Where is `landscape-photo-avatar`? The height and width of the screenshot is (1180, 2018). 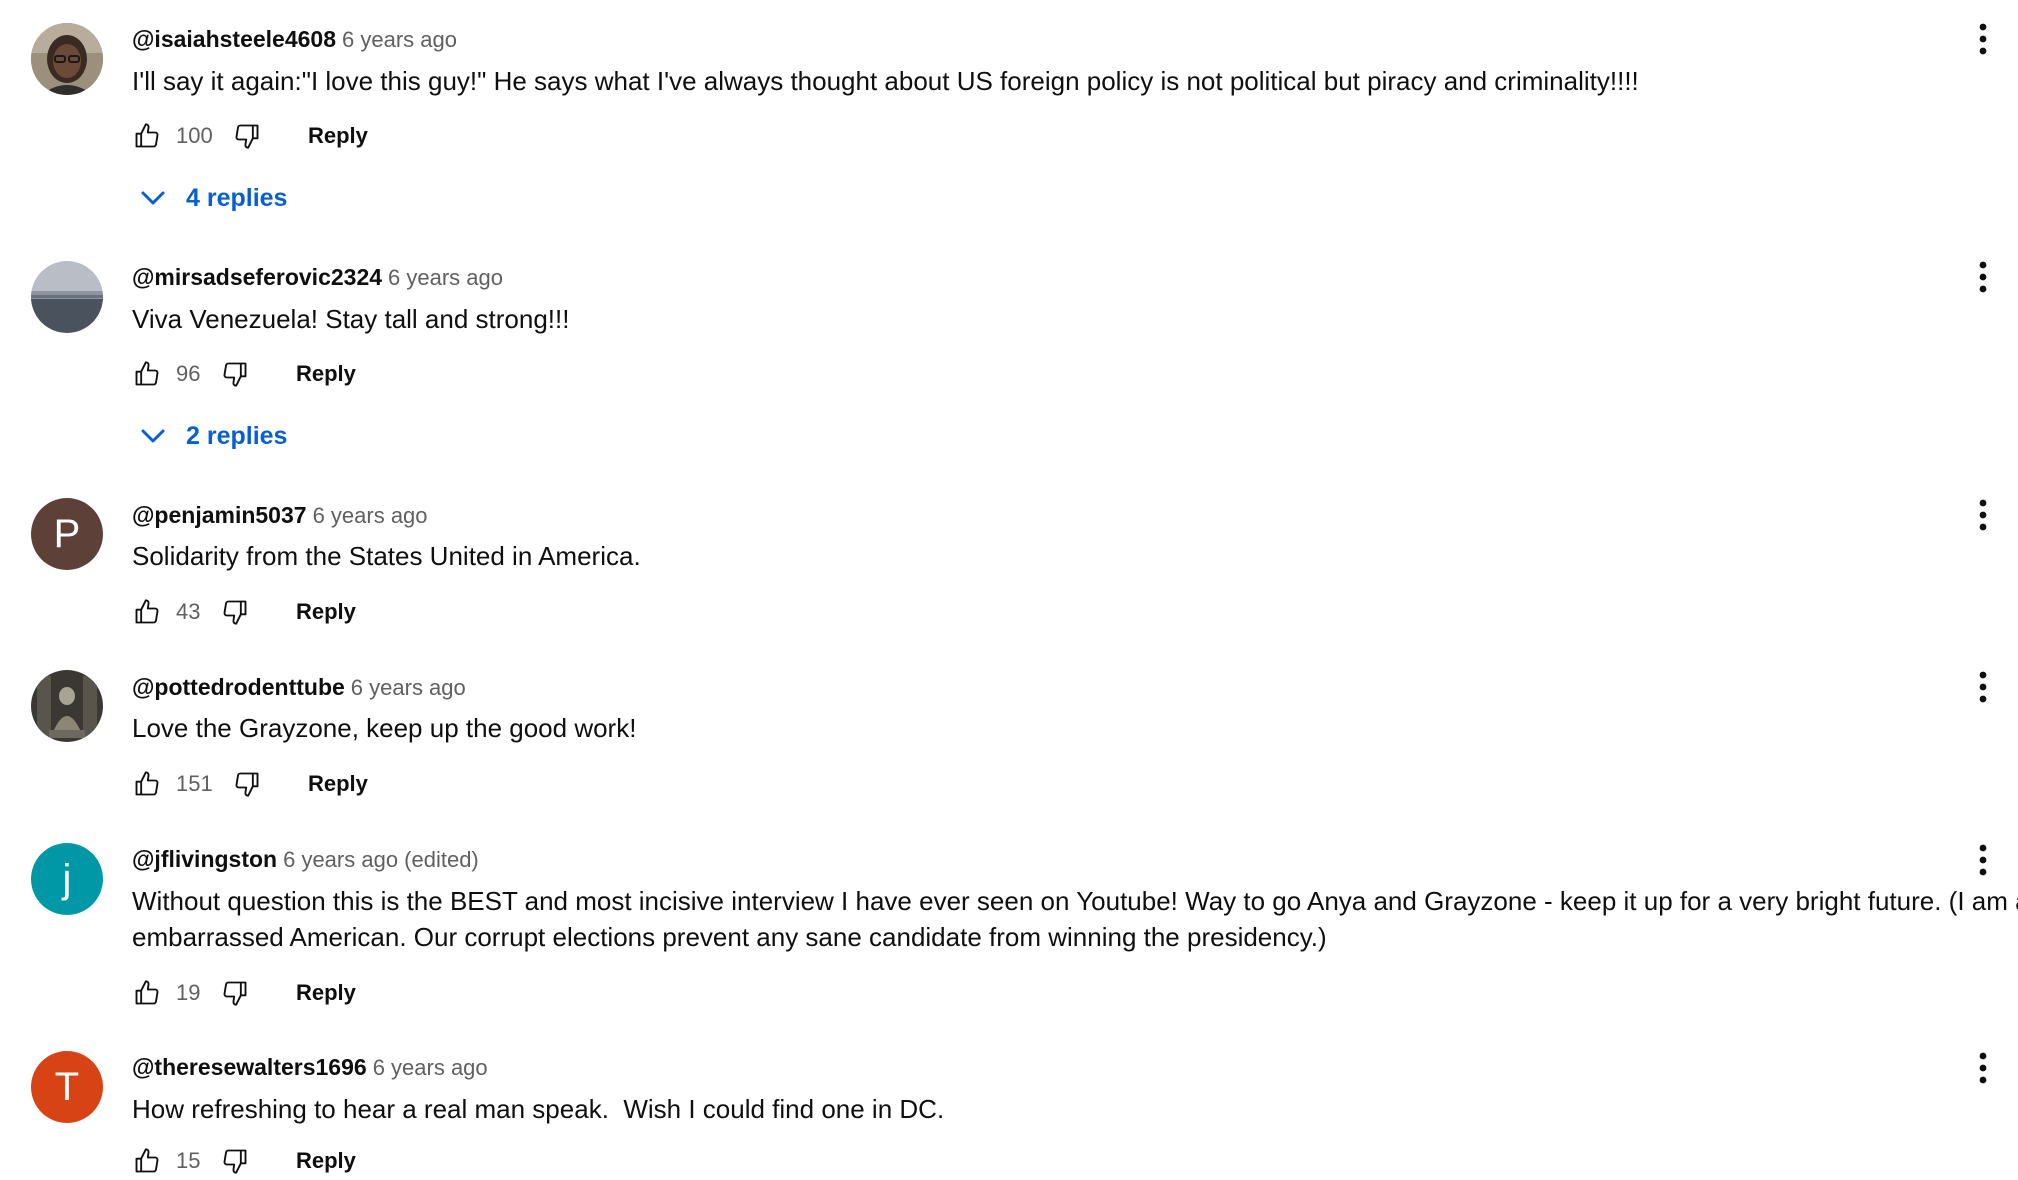
landscape-photo-avatar is located at coordinates (67, 297).